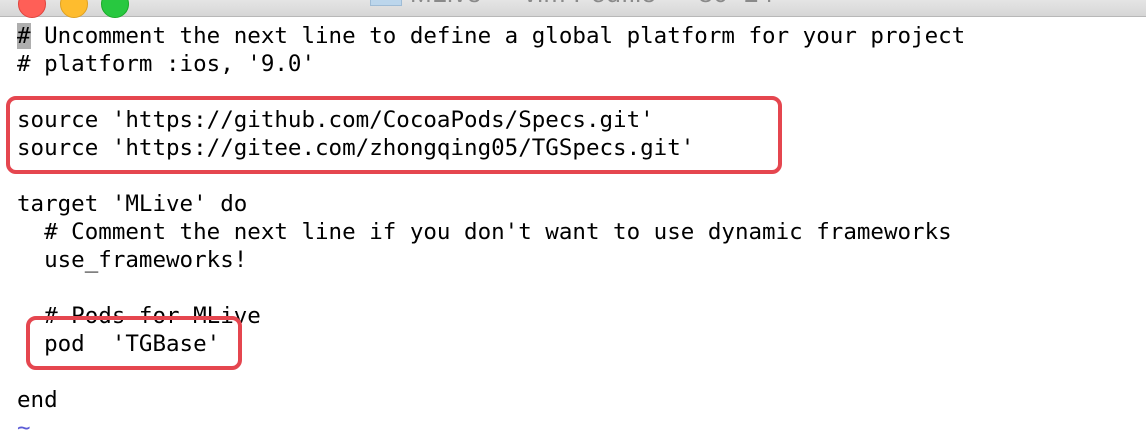 This screenshot has width=1146, height=436. I want to click on code-line-14: end, so click(37, 400).